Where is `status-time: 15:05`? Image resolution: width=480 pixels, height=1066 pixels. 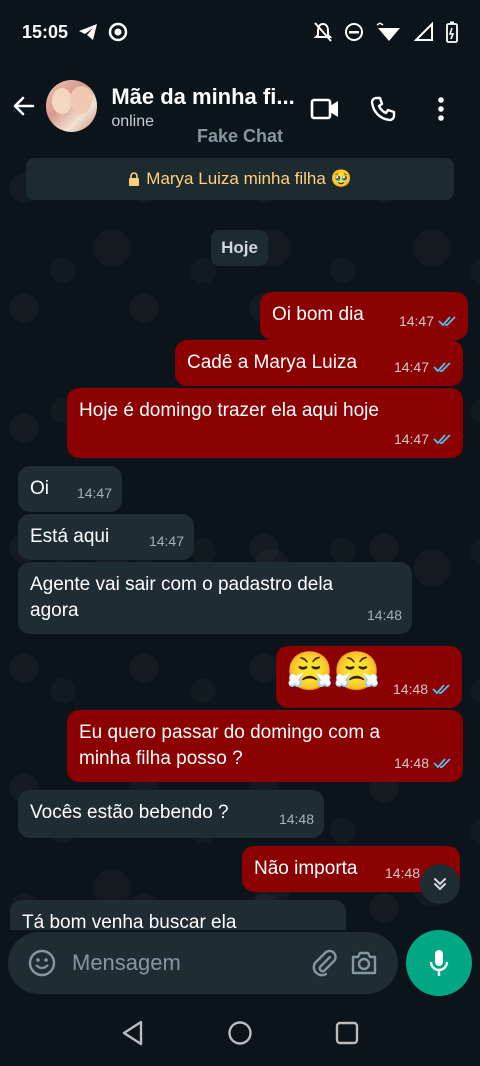
status-time: 15:05 is located at coordinates (45, 31).